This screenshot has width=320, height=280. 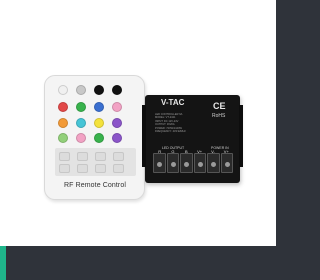 What do you see at coordinates (81, 123) in the screenshot?
I see `remote-button-cyan` at bounding box center [81, 123].